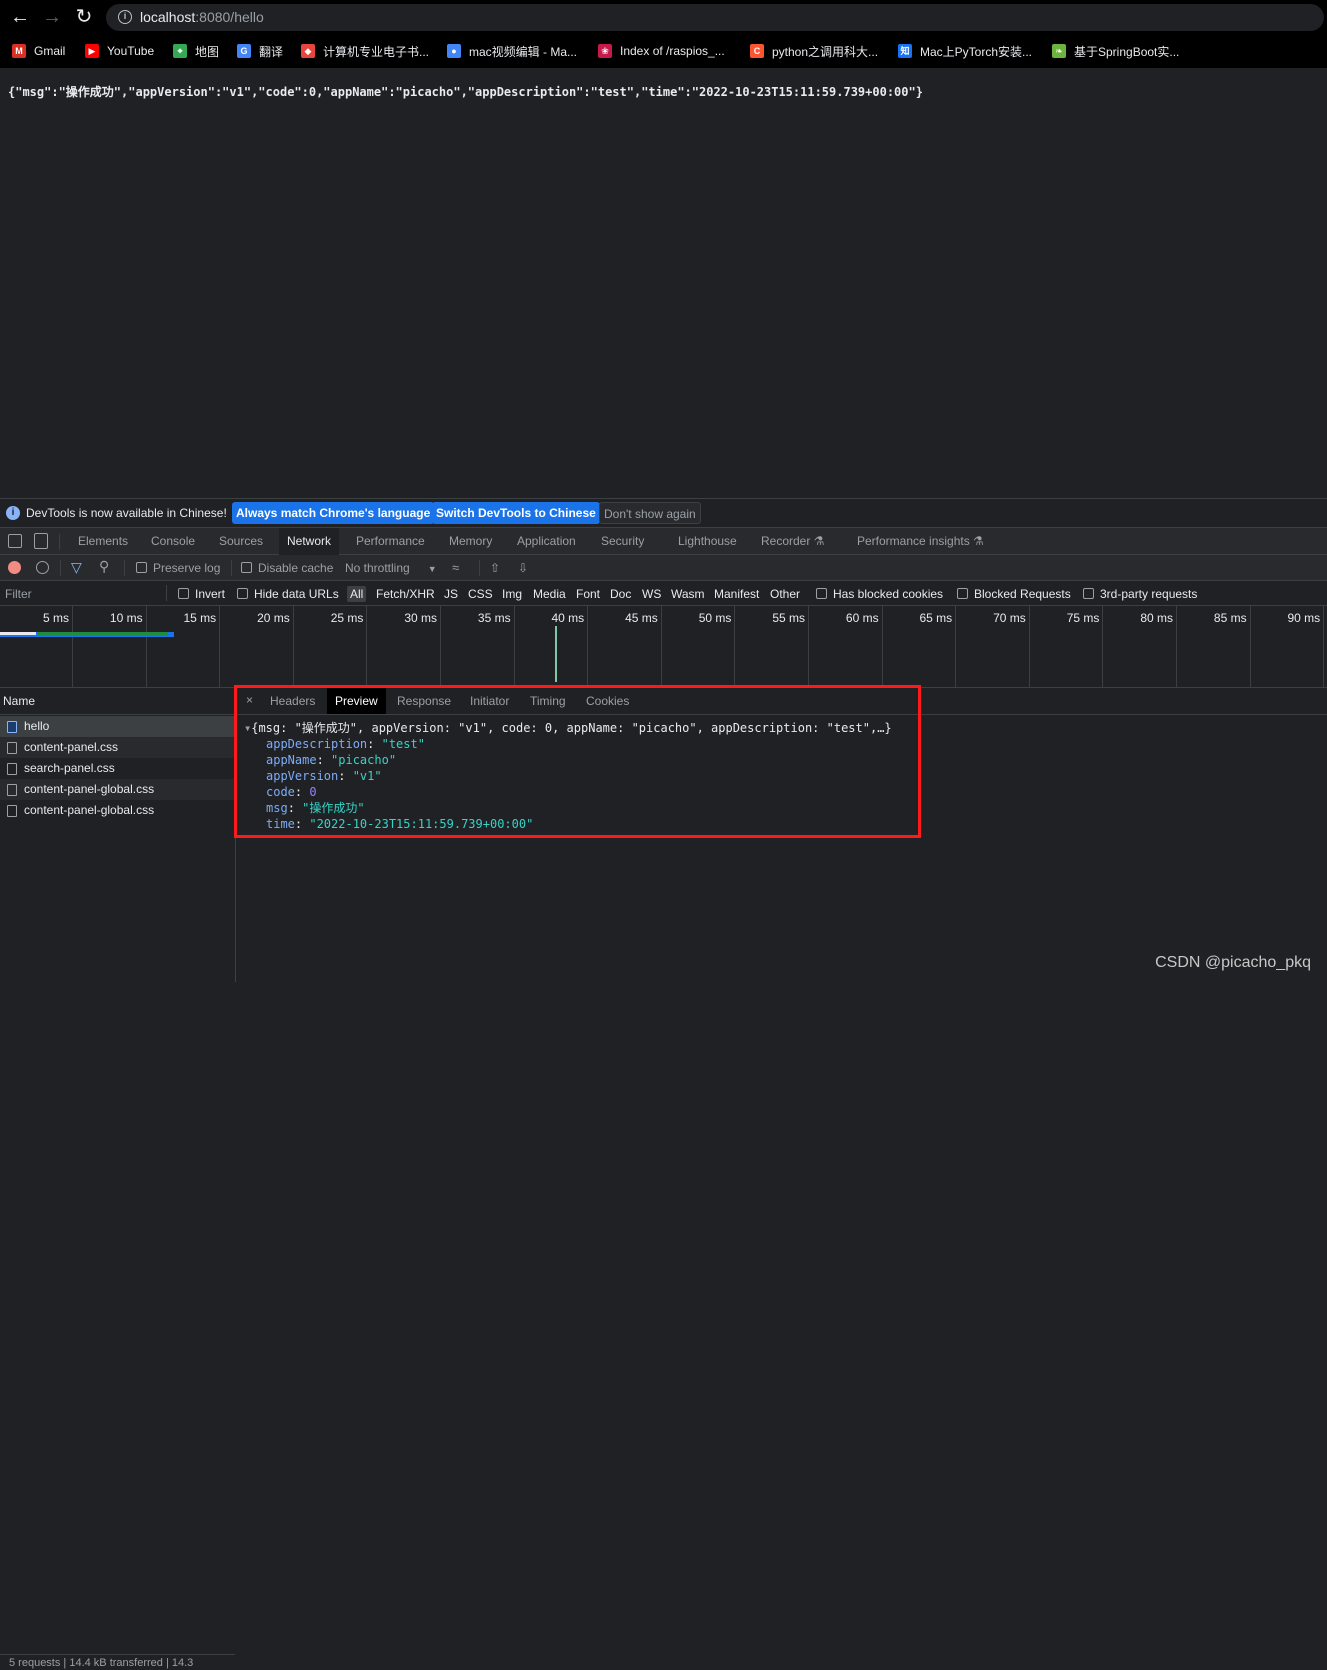 The image size is (1327, 1670). Describe the element at coordinates (936, 618) in the screenshot. I see `timeline-tick-label: 65 ms` at that location.